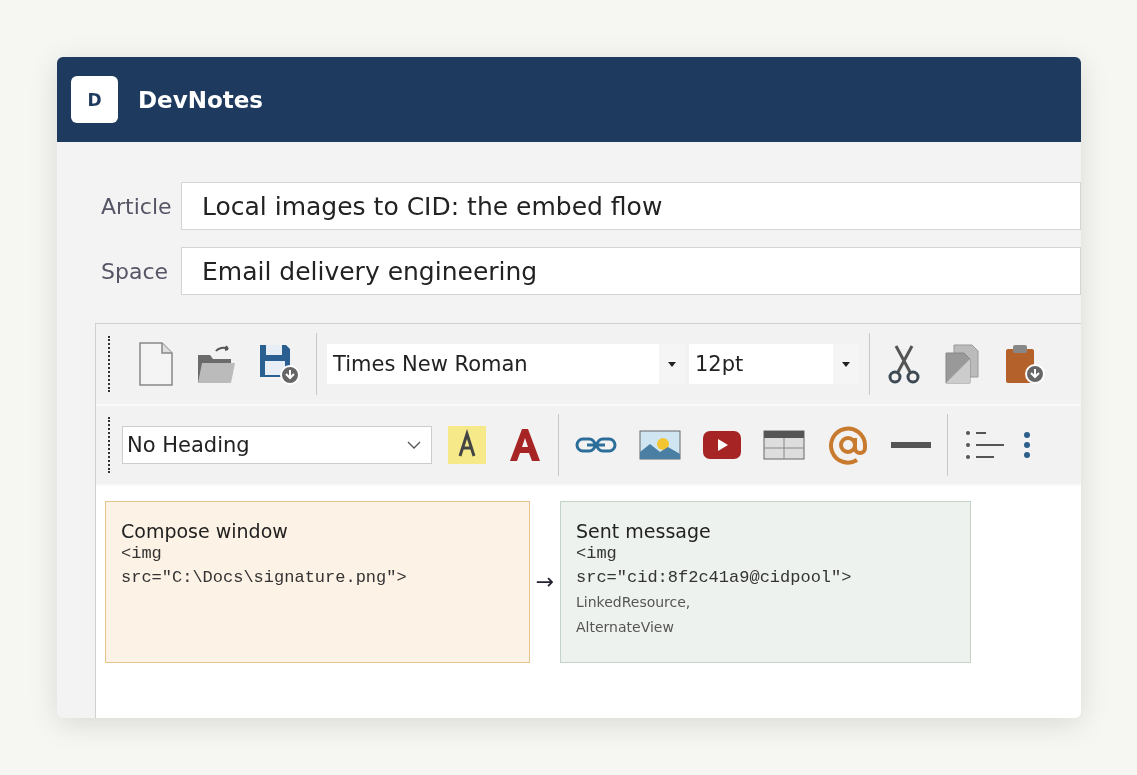 The image size is (1137, 775). I want to click on bullet-list-icon, so click(1027, 445).